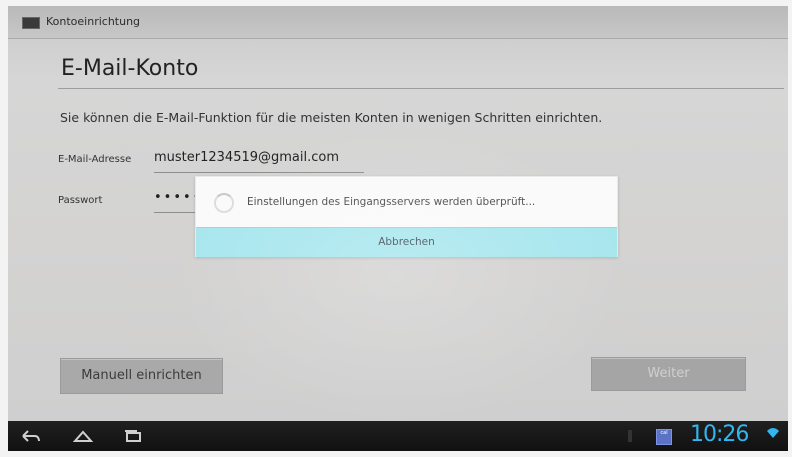 This screenshot has height=457, width=792. Describe the element at coordinates (80, 200) in the screenshot. I see `password-label: Passwort` at that location.